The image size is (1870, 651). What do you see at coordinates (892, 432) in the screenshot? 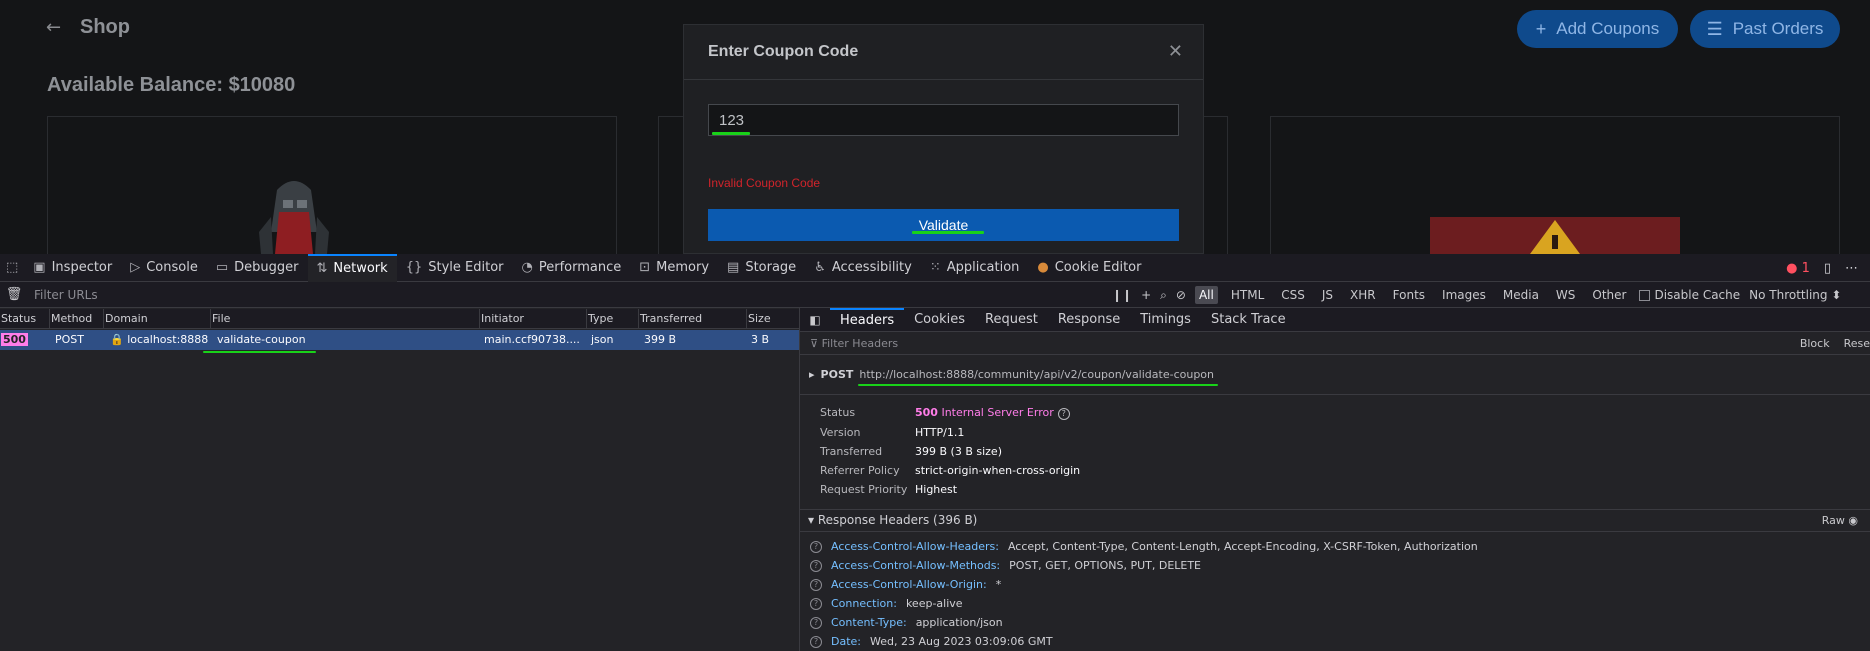
I see `summary-version: Version HTTP/1.1` at bounding box center [892, 432].